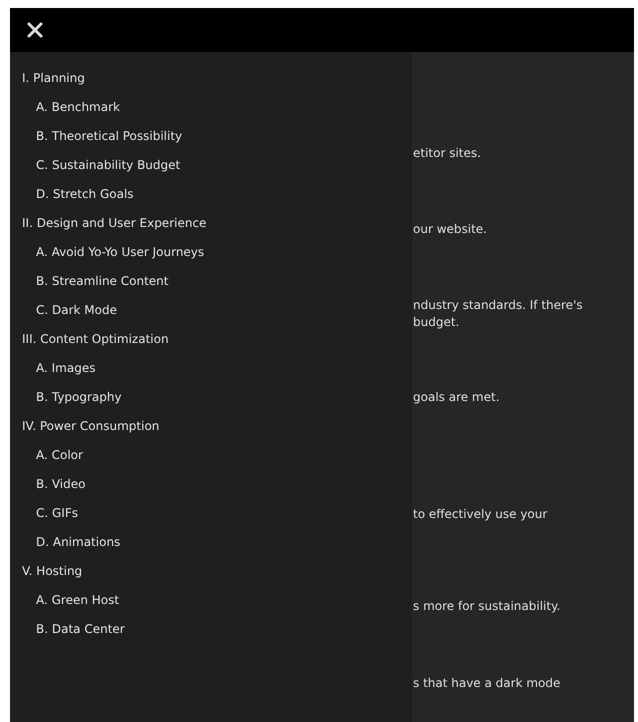 The height and width of the screenshot is (722, 638). Describe the element at coordinates (78, 107) in the screenshot. I see `menu-subsection-link: A. Benchmark` at that location.